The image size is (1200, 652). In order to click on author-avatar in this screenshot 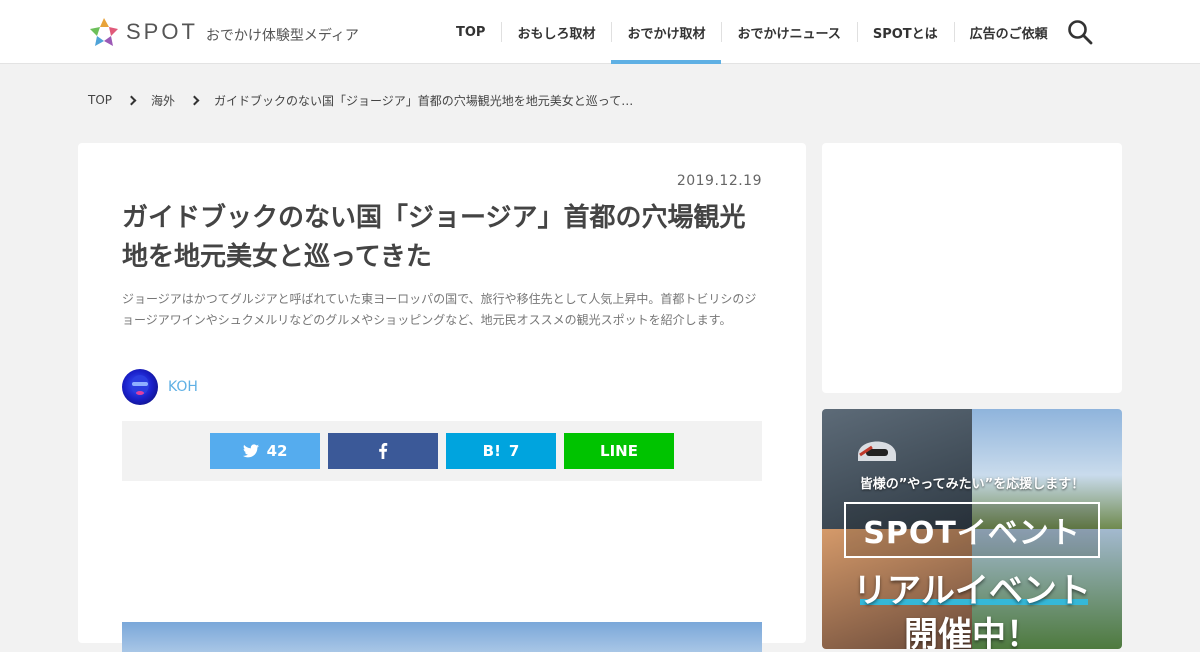, I will do `click(140, 387)`.